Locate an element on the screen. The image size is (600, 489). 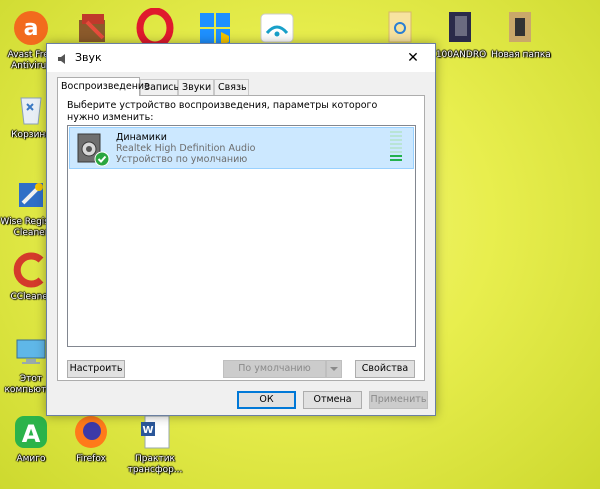
desktop-icon-file is located at coordinates (399, 28).